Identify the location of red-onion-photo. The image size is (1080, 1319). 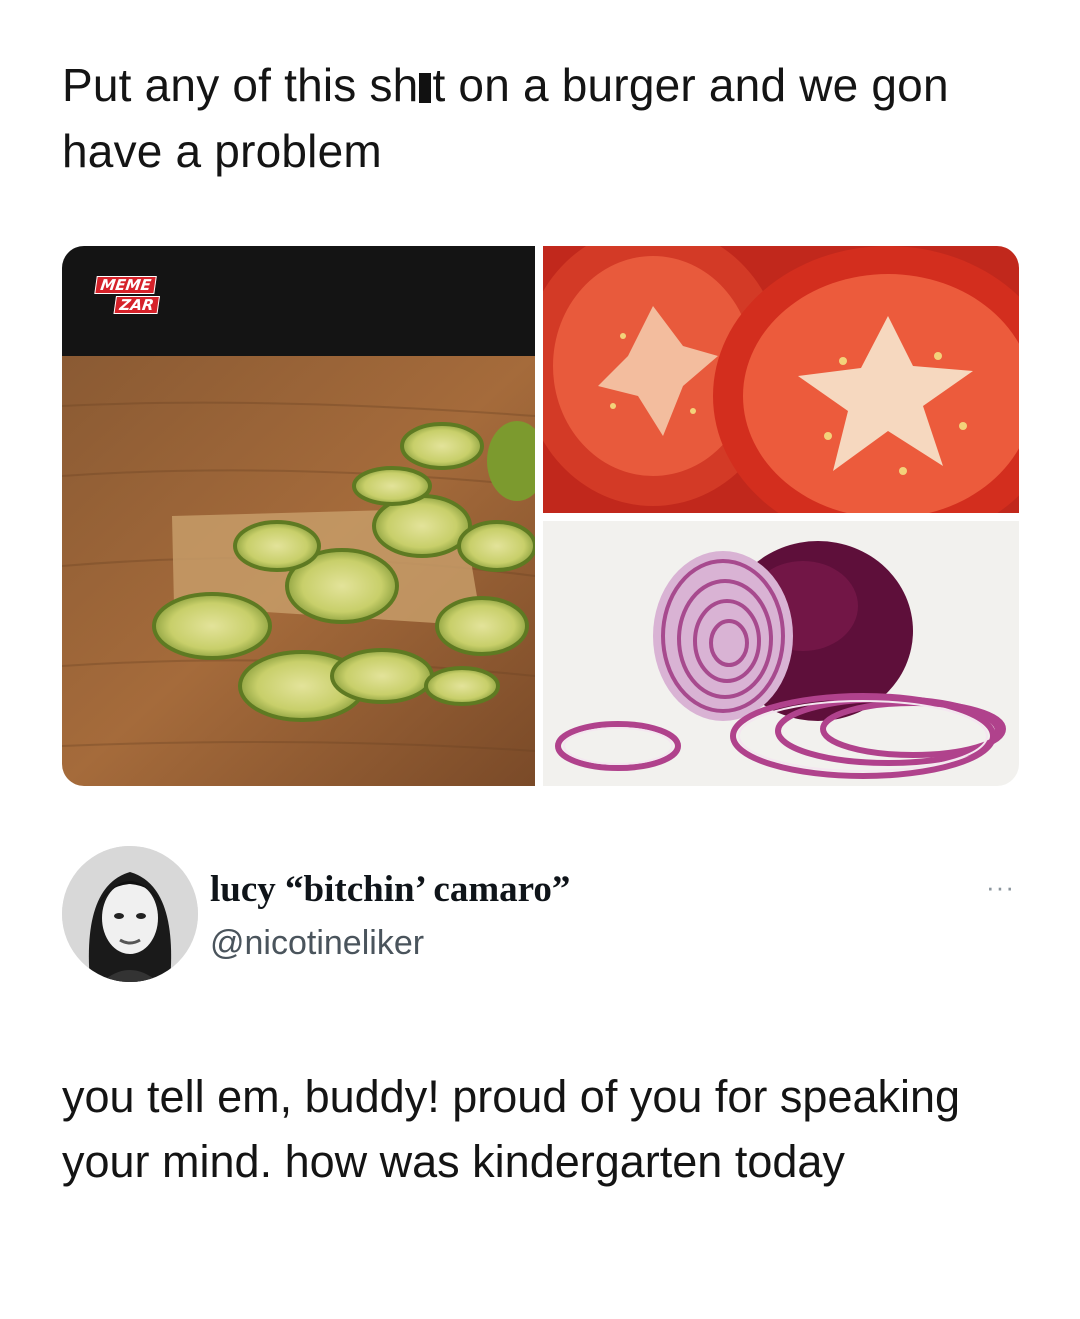
(781, 653).